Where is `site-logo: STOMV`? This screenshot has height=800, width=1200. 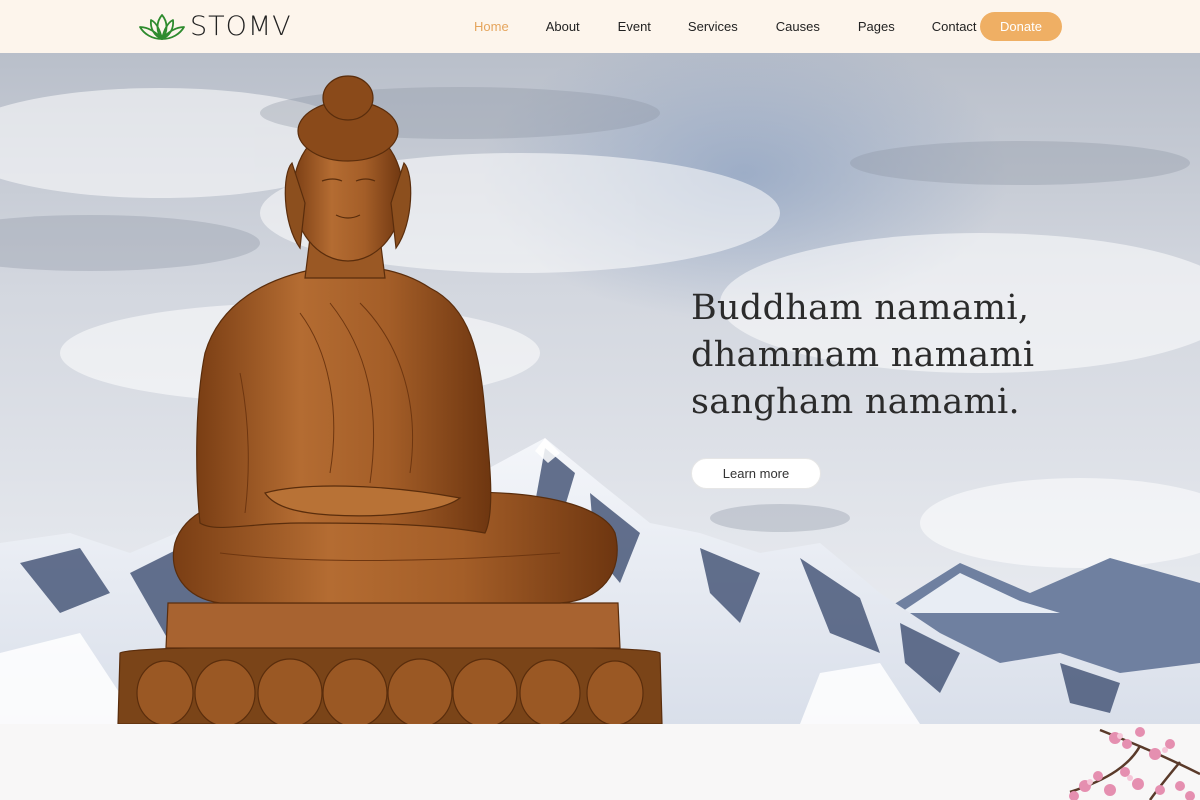 site-logo: STOMV is located at coordinates (215, 26).